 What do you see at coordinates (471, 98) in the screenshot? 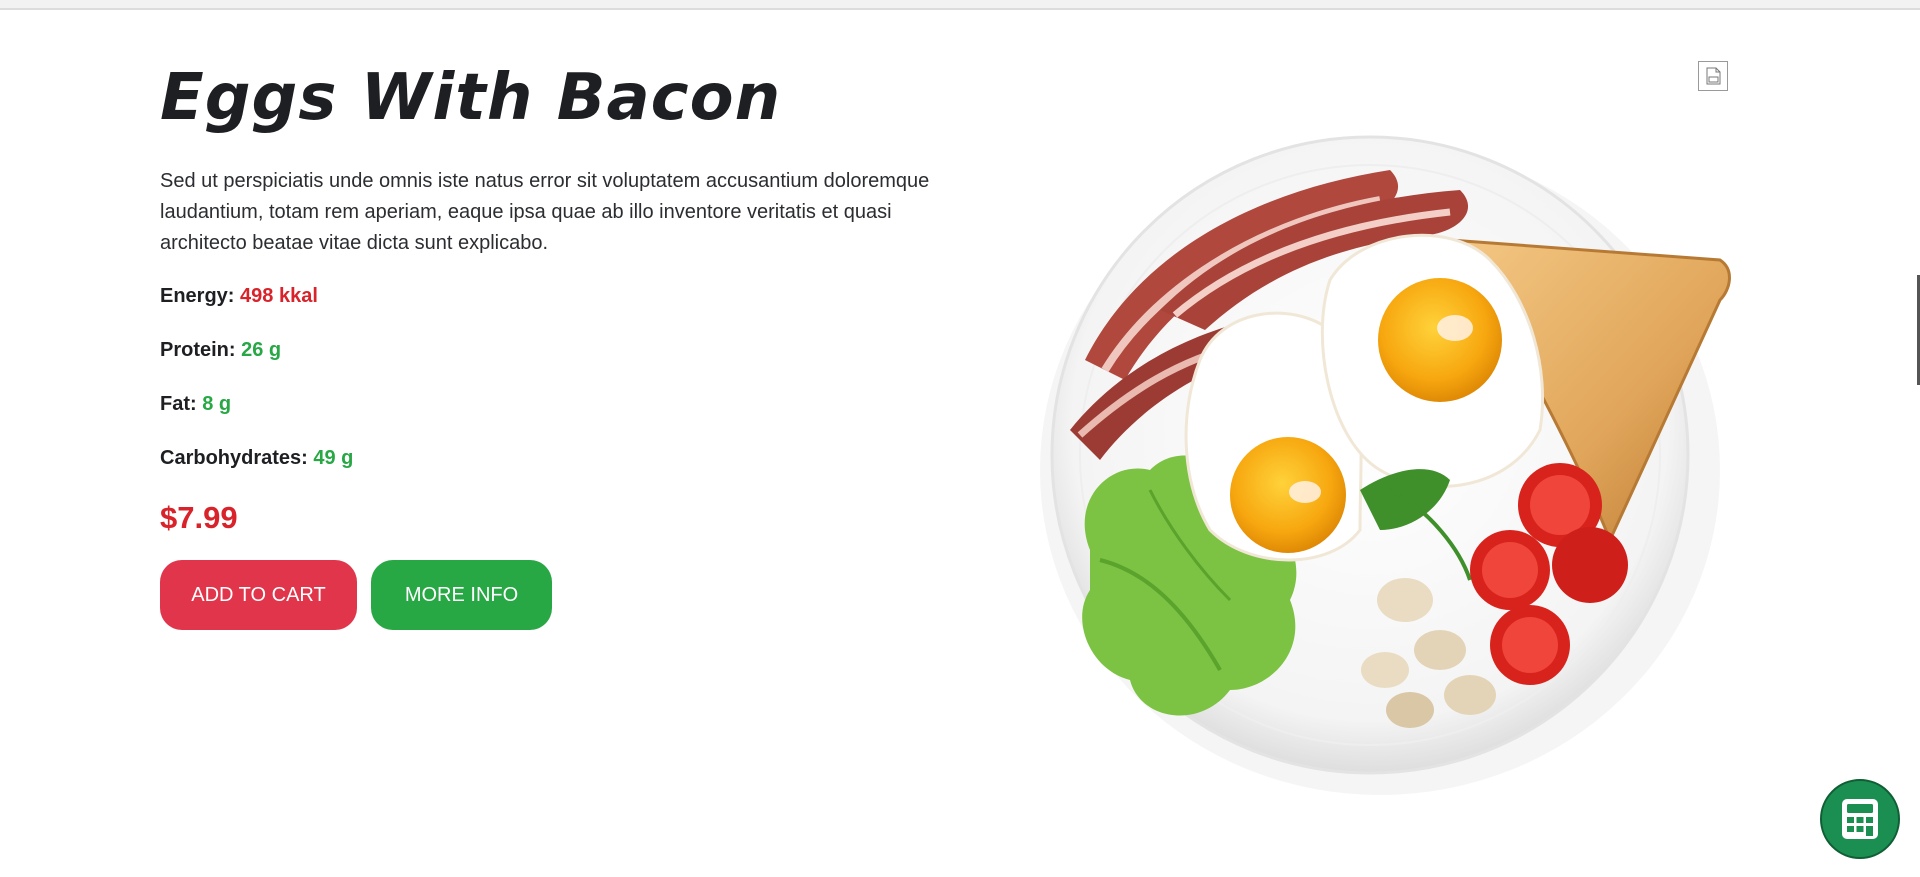
I see `product-title: Eggs With Bacon` at bounding box center [471, 98].